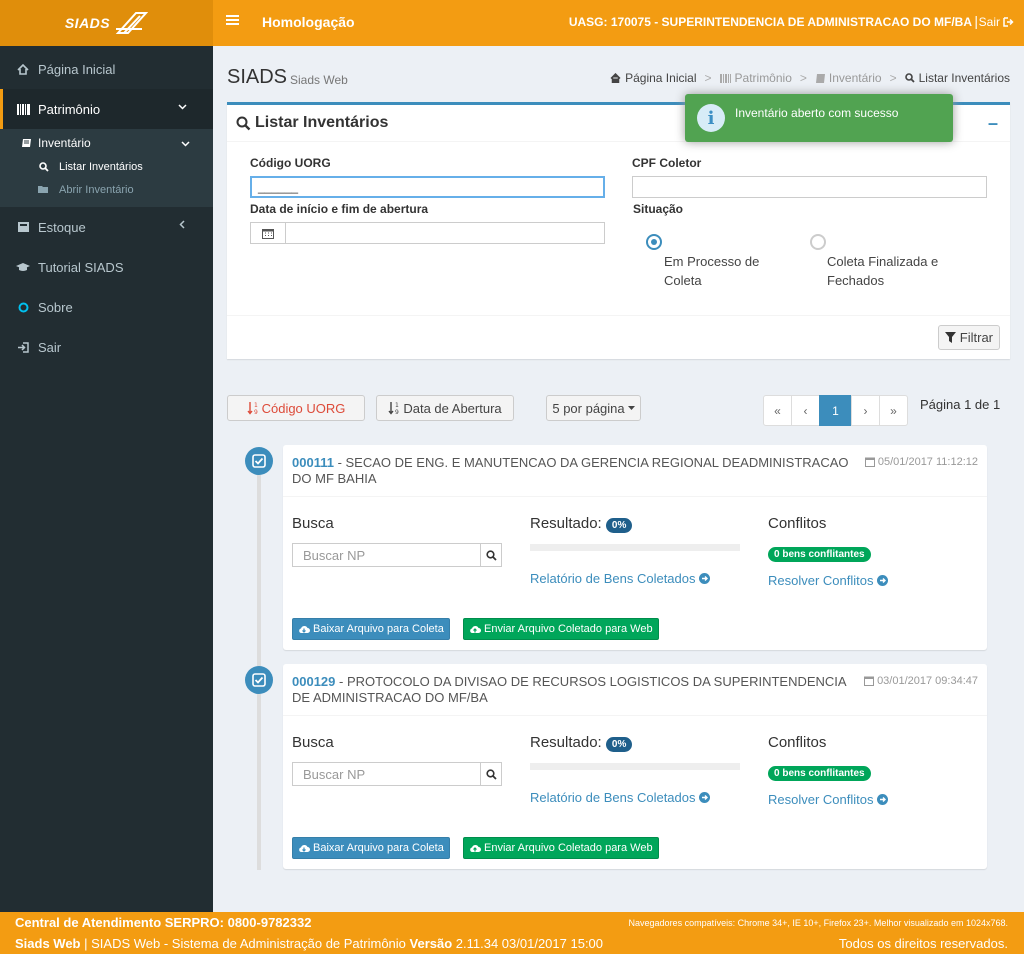 Image resolution: width=1024 pixels, height=954 pixels. What do you see at coordinates (427, 187) in the screenshot?
I see `codigo-uorg-input: ______` at bounding box center [427, 187].